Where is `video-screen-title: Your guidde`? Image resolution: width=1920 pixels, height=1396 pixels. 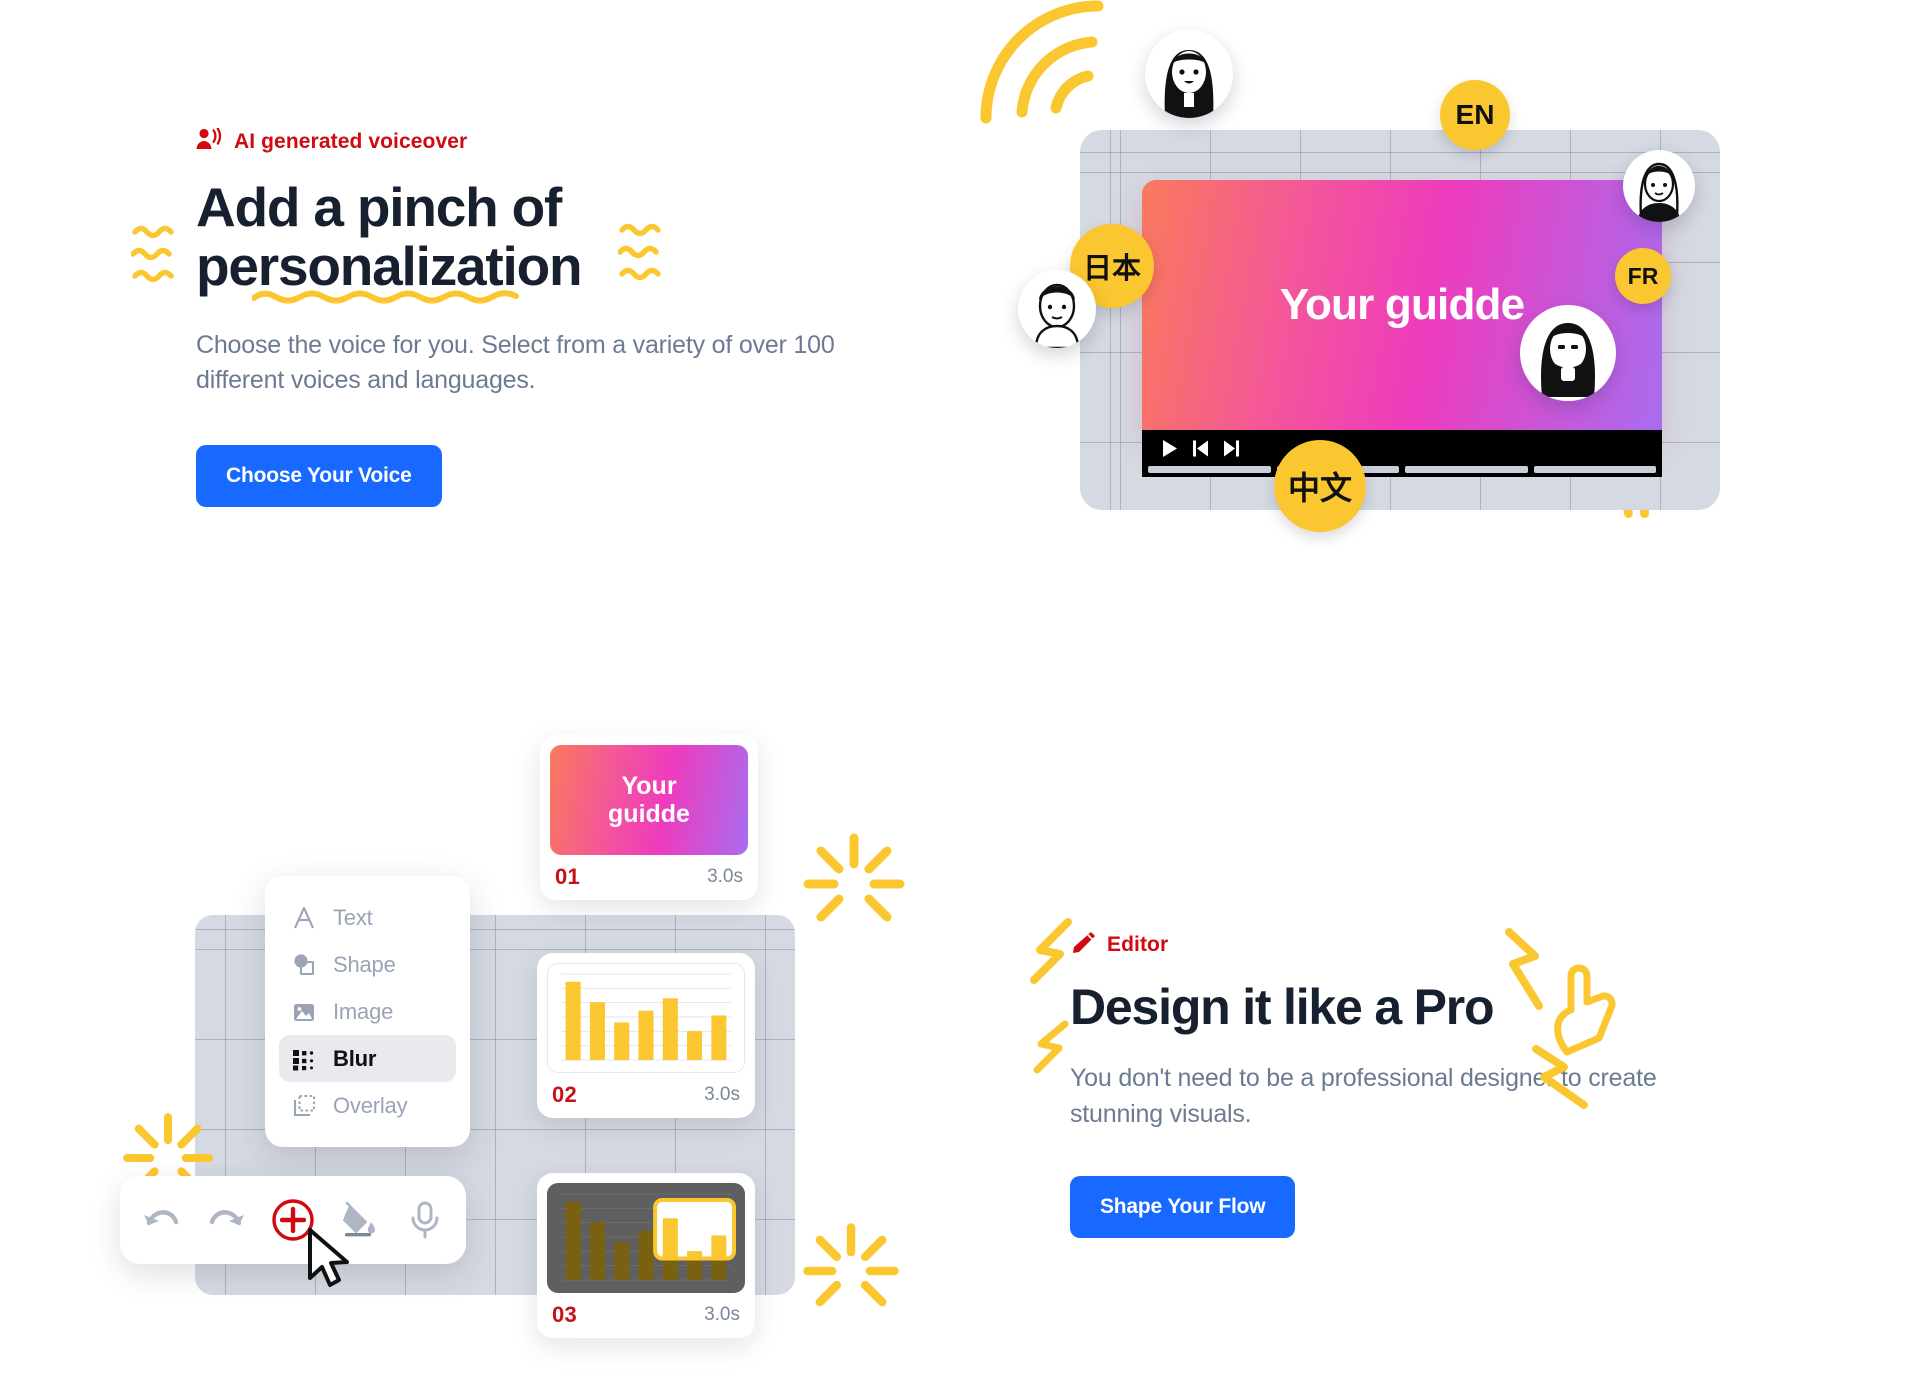
video-screen-title: Your guidde is located at coordinates (1402, 304).